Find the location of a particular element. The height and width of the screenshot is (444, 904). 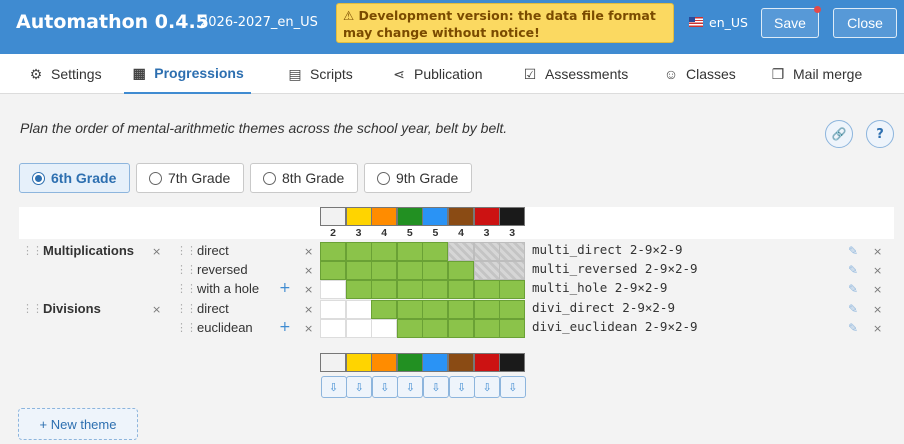

help-button: ? is located at coordinates (880, 134).